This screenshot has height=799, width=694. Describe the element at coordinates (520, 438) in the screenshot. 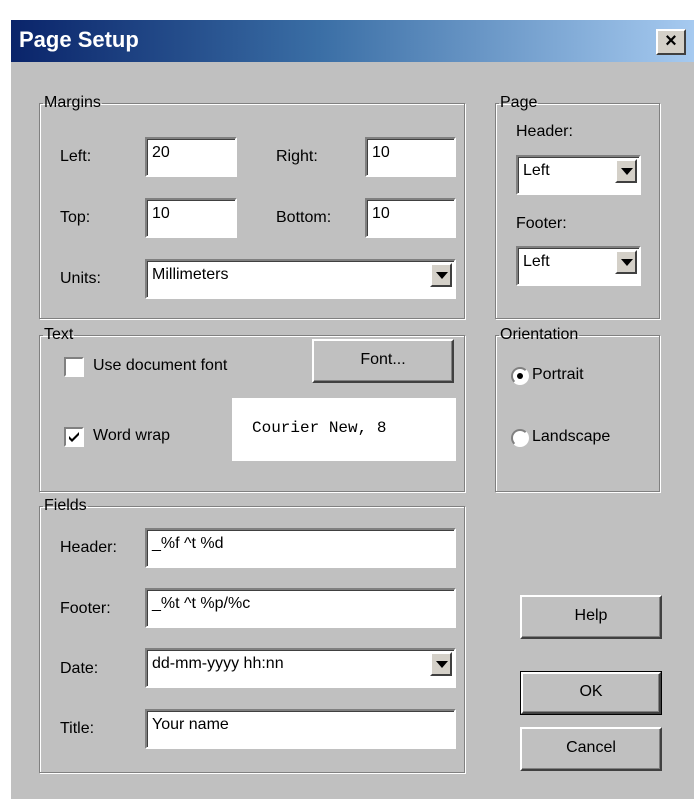

I see `landscape-radio` at that location.